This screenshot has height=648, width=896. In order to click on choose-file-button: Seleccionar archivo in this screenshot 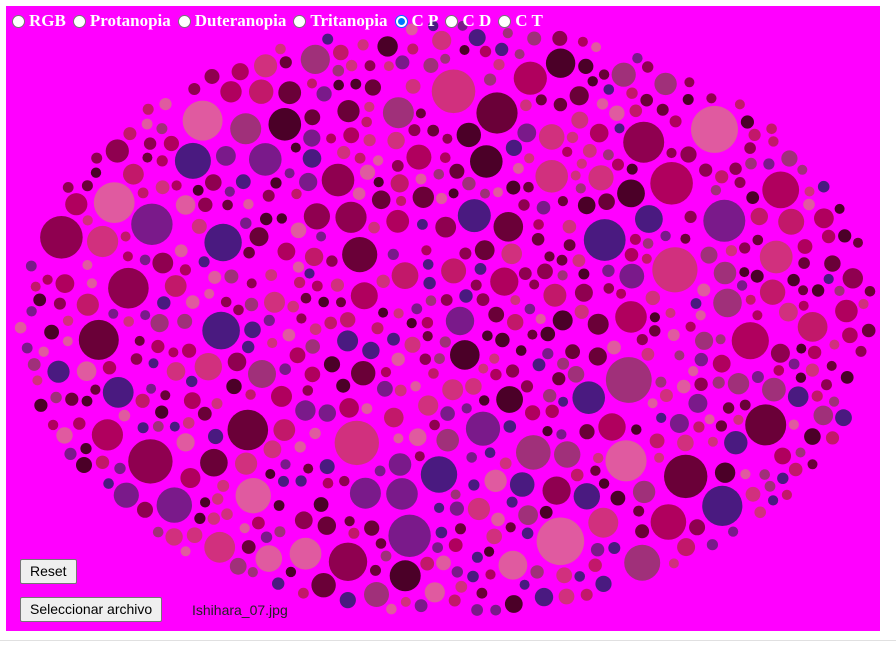, I will do `click(91, 609)`.